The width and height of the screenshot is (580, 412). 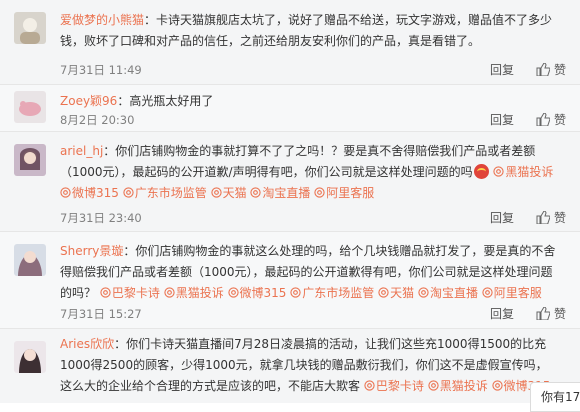 What do you see at coordinates (81, 151) in the screenshot?
I see `comment-username: ariel_hj` at bounding box center [81, 151].